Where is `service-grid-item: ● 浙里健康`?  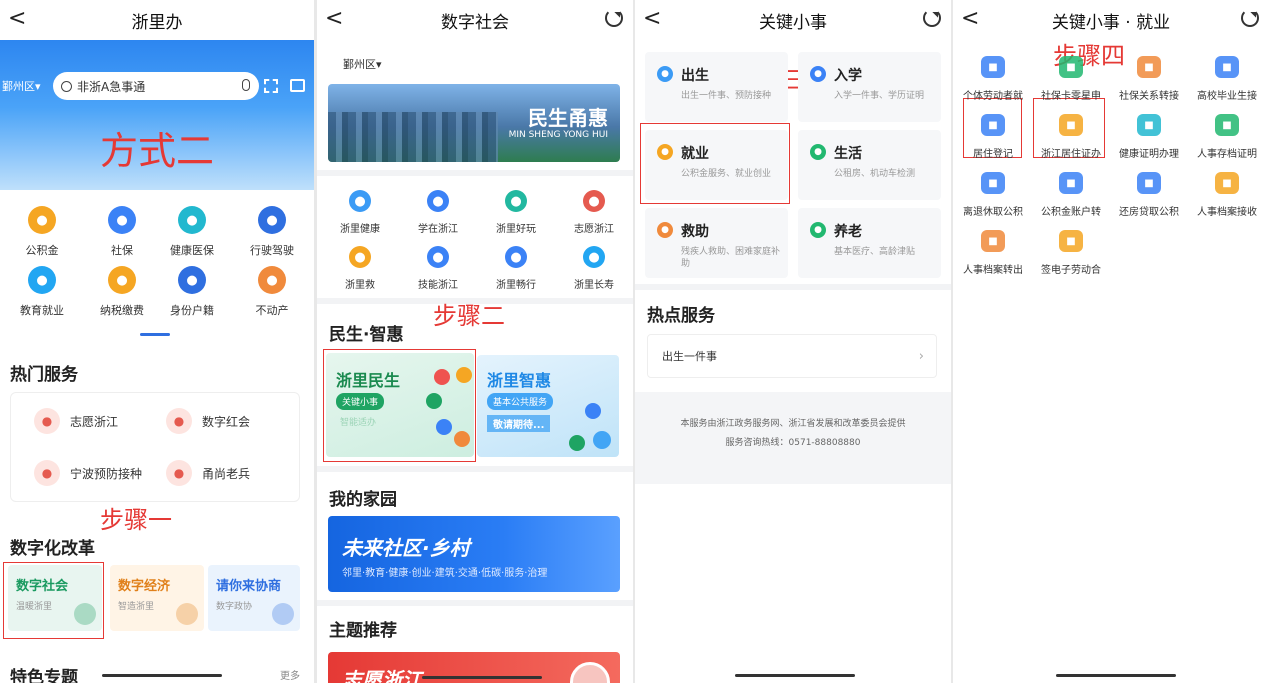 service-grid-item: ● 浙里健康 is located at coordinates (360, 215).